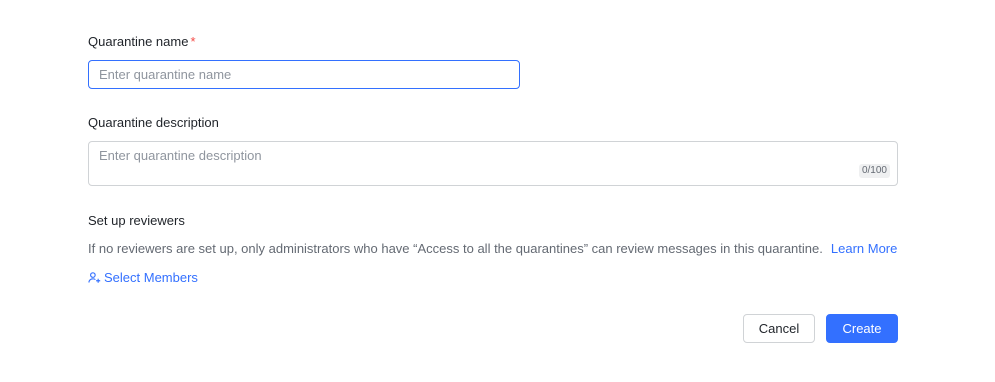 The height and width of the screenshot is (382, 995). Describe the element at coordinates (138, 41) in the screenshot. I see `quarantine-name-label-text: Quarantine name` at that location.